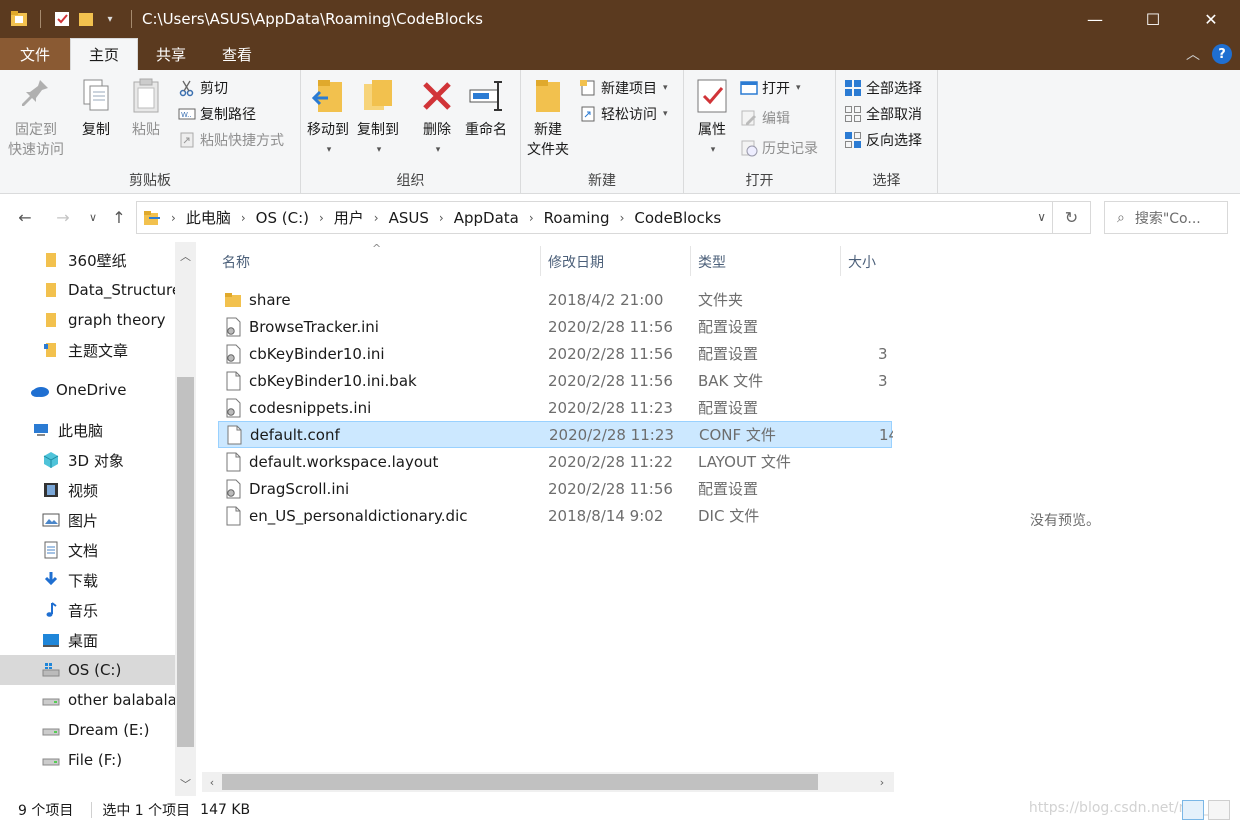 This screenshot has height=824, width=1240. I want to click on maximize-button: ☐, so click(1153, 19).